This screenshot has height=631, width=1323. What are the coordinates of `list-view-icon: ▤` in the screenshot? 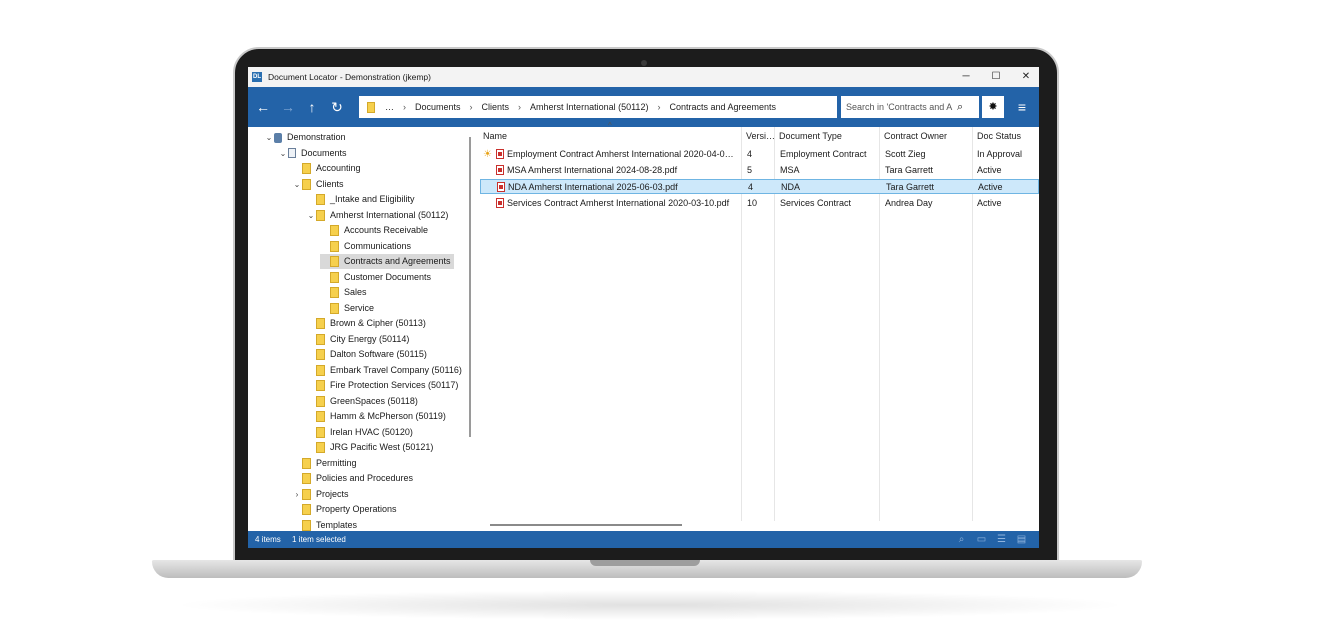 It's located at (1021, 539).